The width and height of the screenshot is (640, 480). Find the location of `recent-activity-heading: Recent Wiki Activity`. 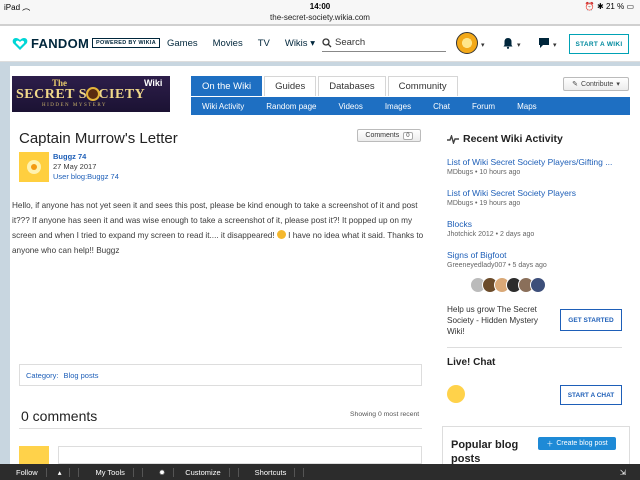

recent-activity-heading: Recent Wiki Activity is located at coordinates (505, 139).